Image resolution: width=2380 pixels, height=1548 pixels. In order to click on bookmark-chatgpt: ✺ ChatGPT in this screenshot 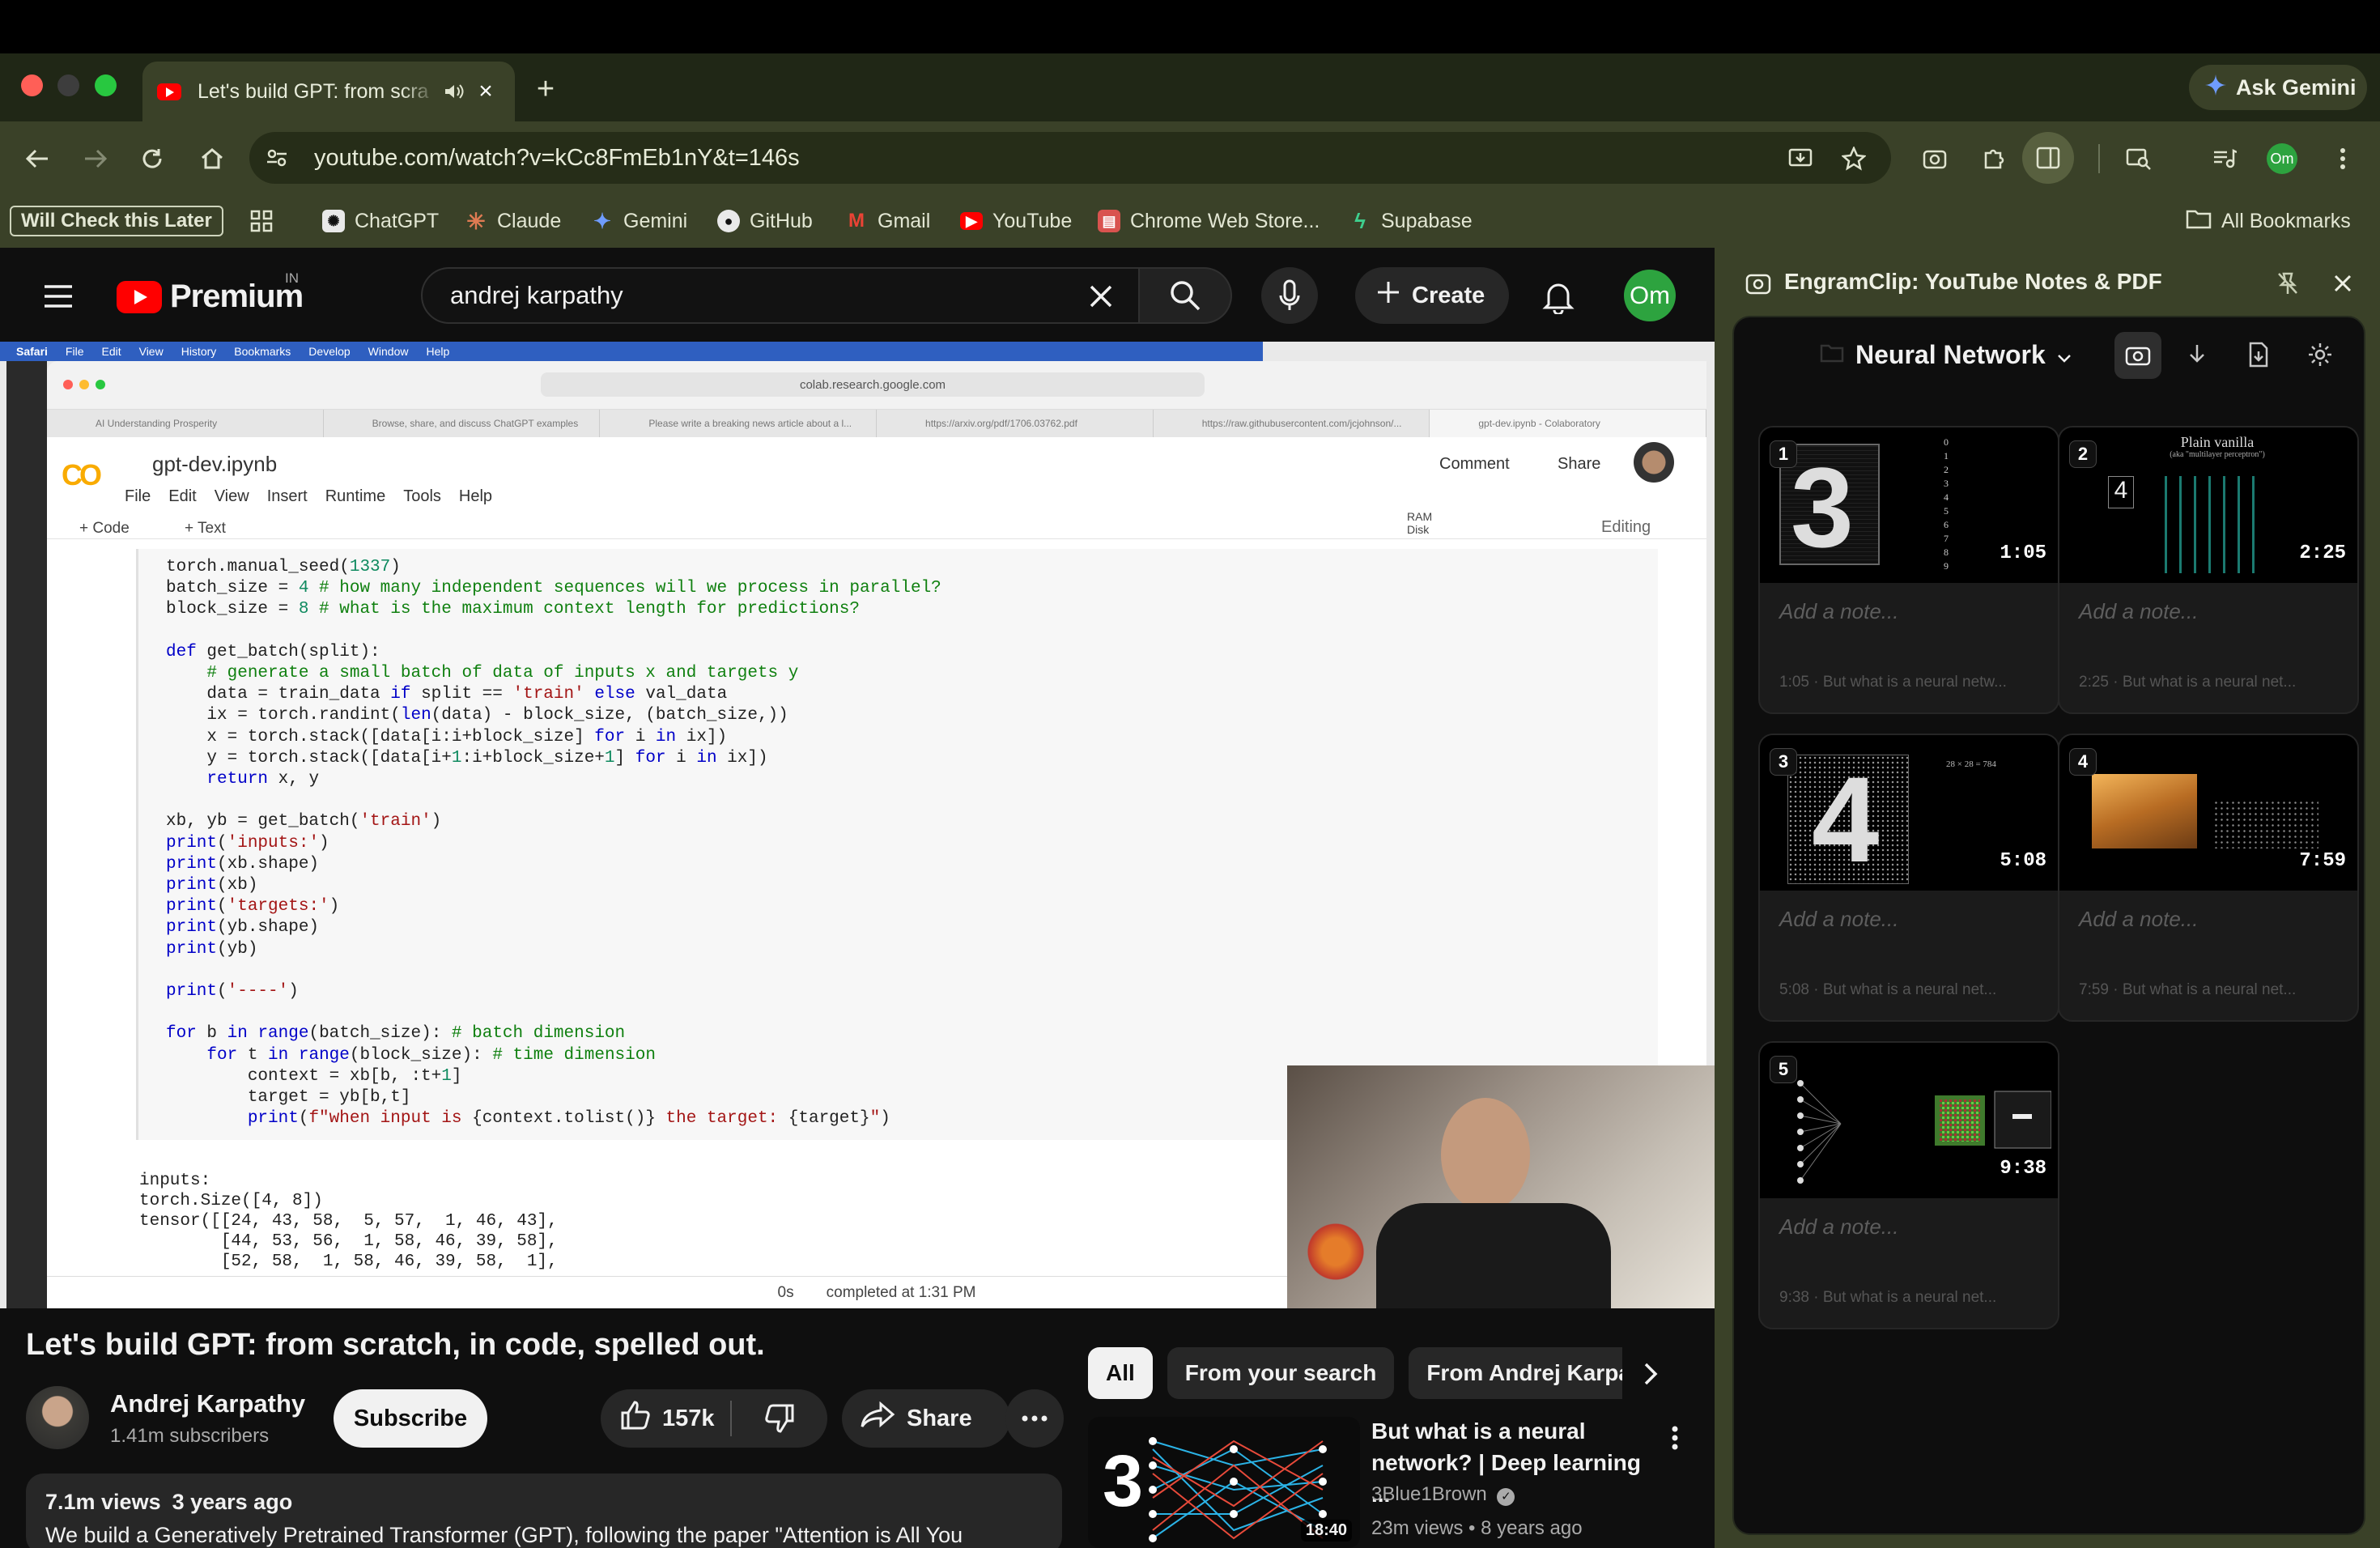, I will do `click(381, 221)`.